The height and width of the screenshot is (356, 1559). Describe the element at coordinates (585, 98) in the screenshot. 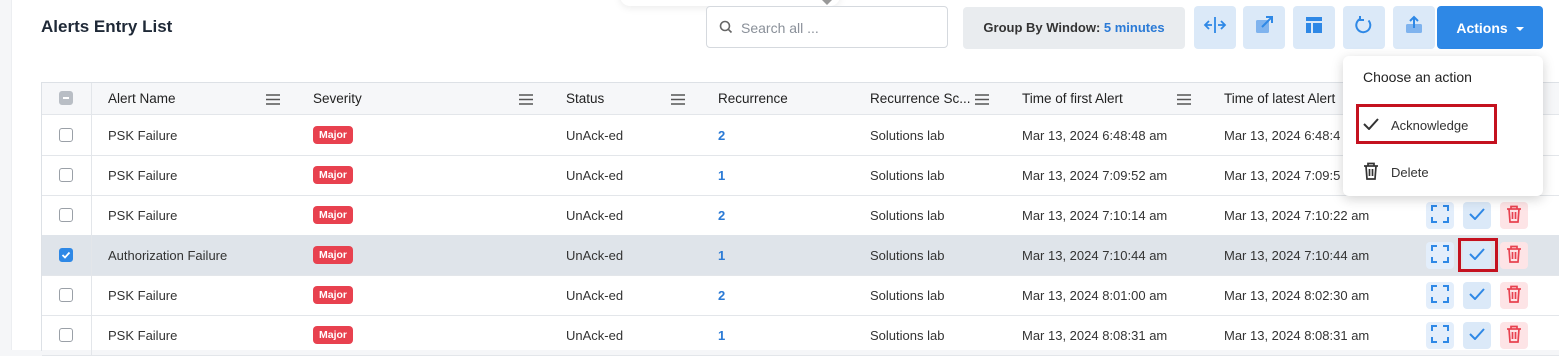

I see `column-header-status: Status` at that location.